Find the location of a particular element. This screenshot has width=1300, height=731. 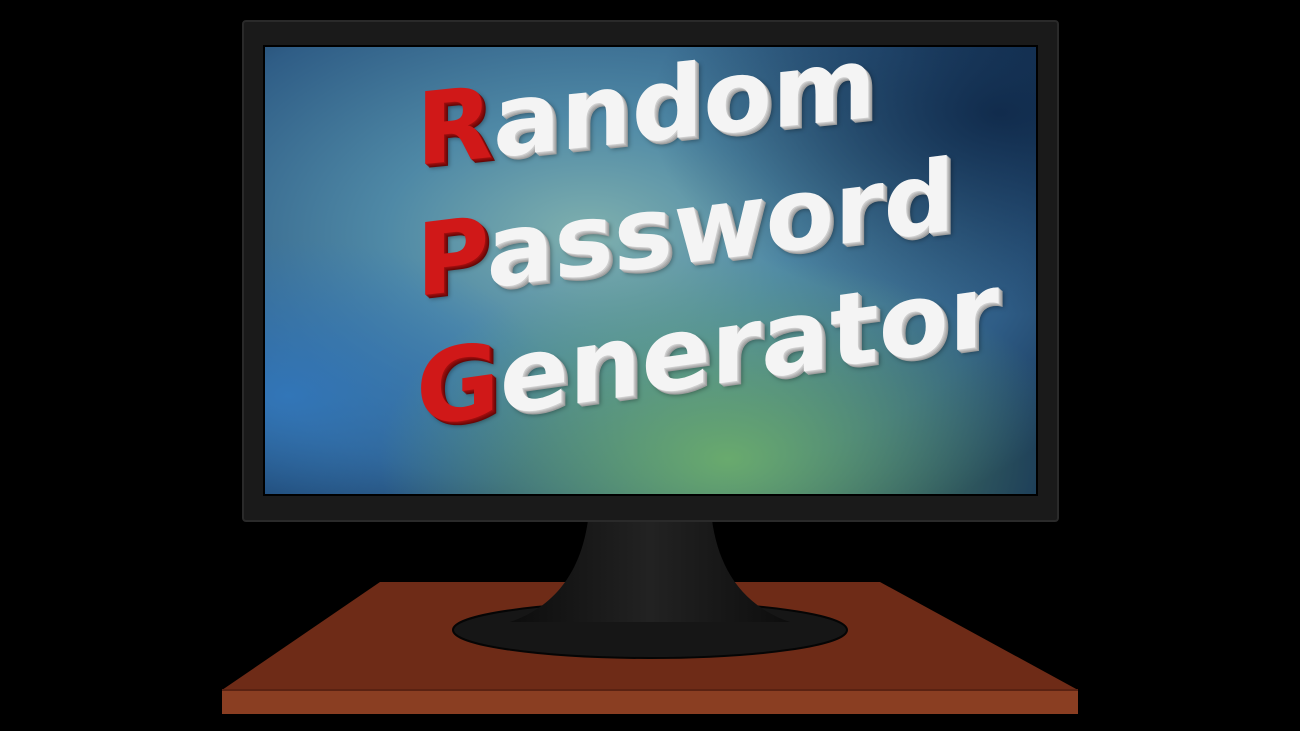

desk-front-edge is located at coordinates (650, 702).